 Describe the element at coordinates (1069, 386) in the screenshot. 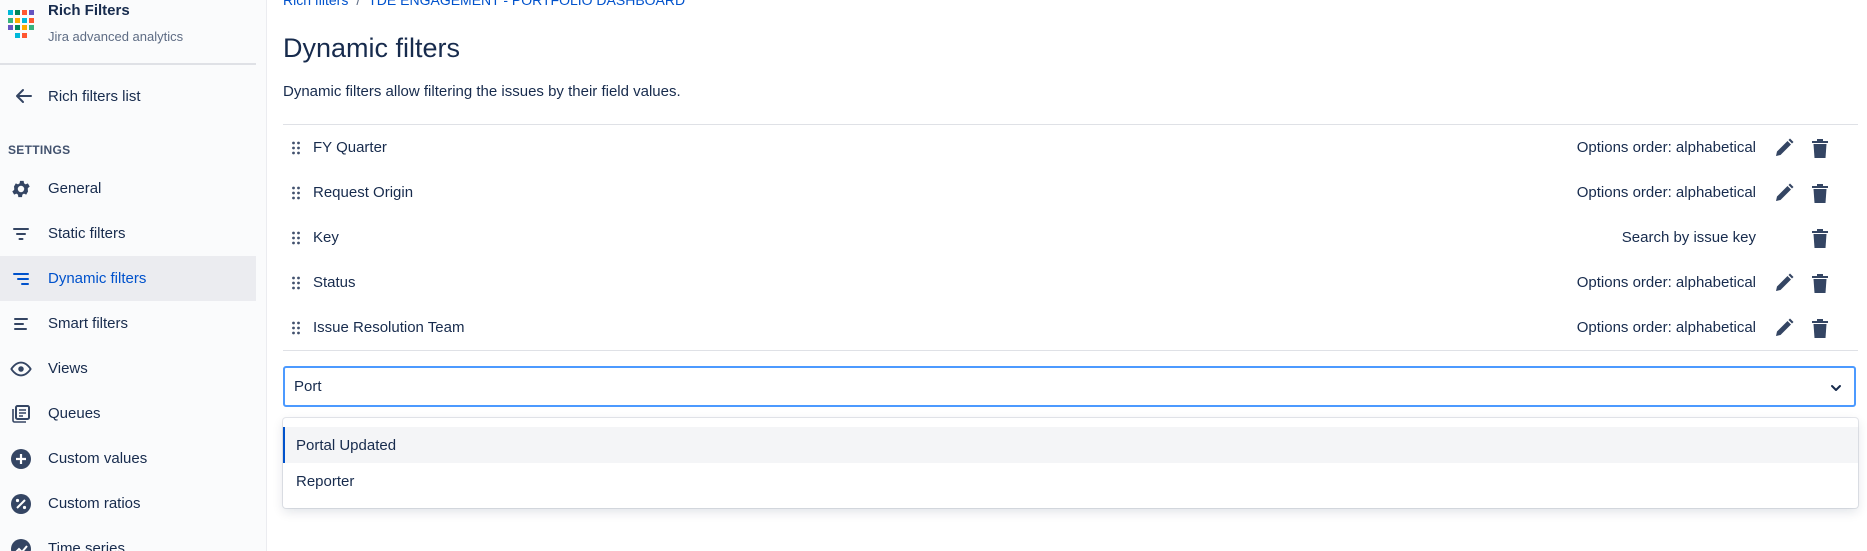

I see `add-filter-select: Port` at that location.